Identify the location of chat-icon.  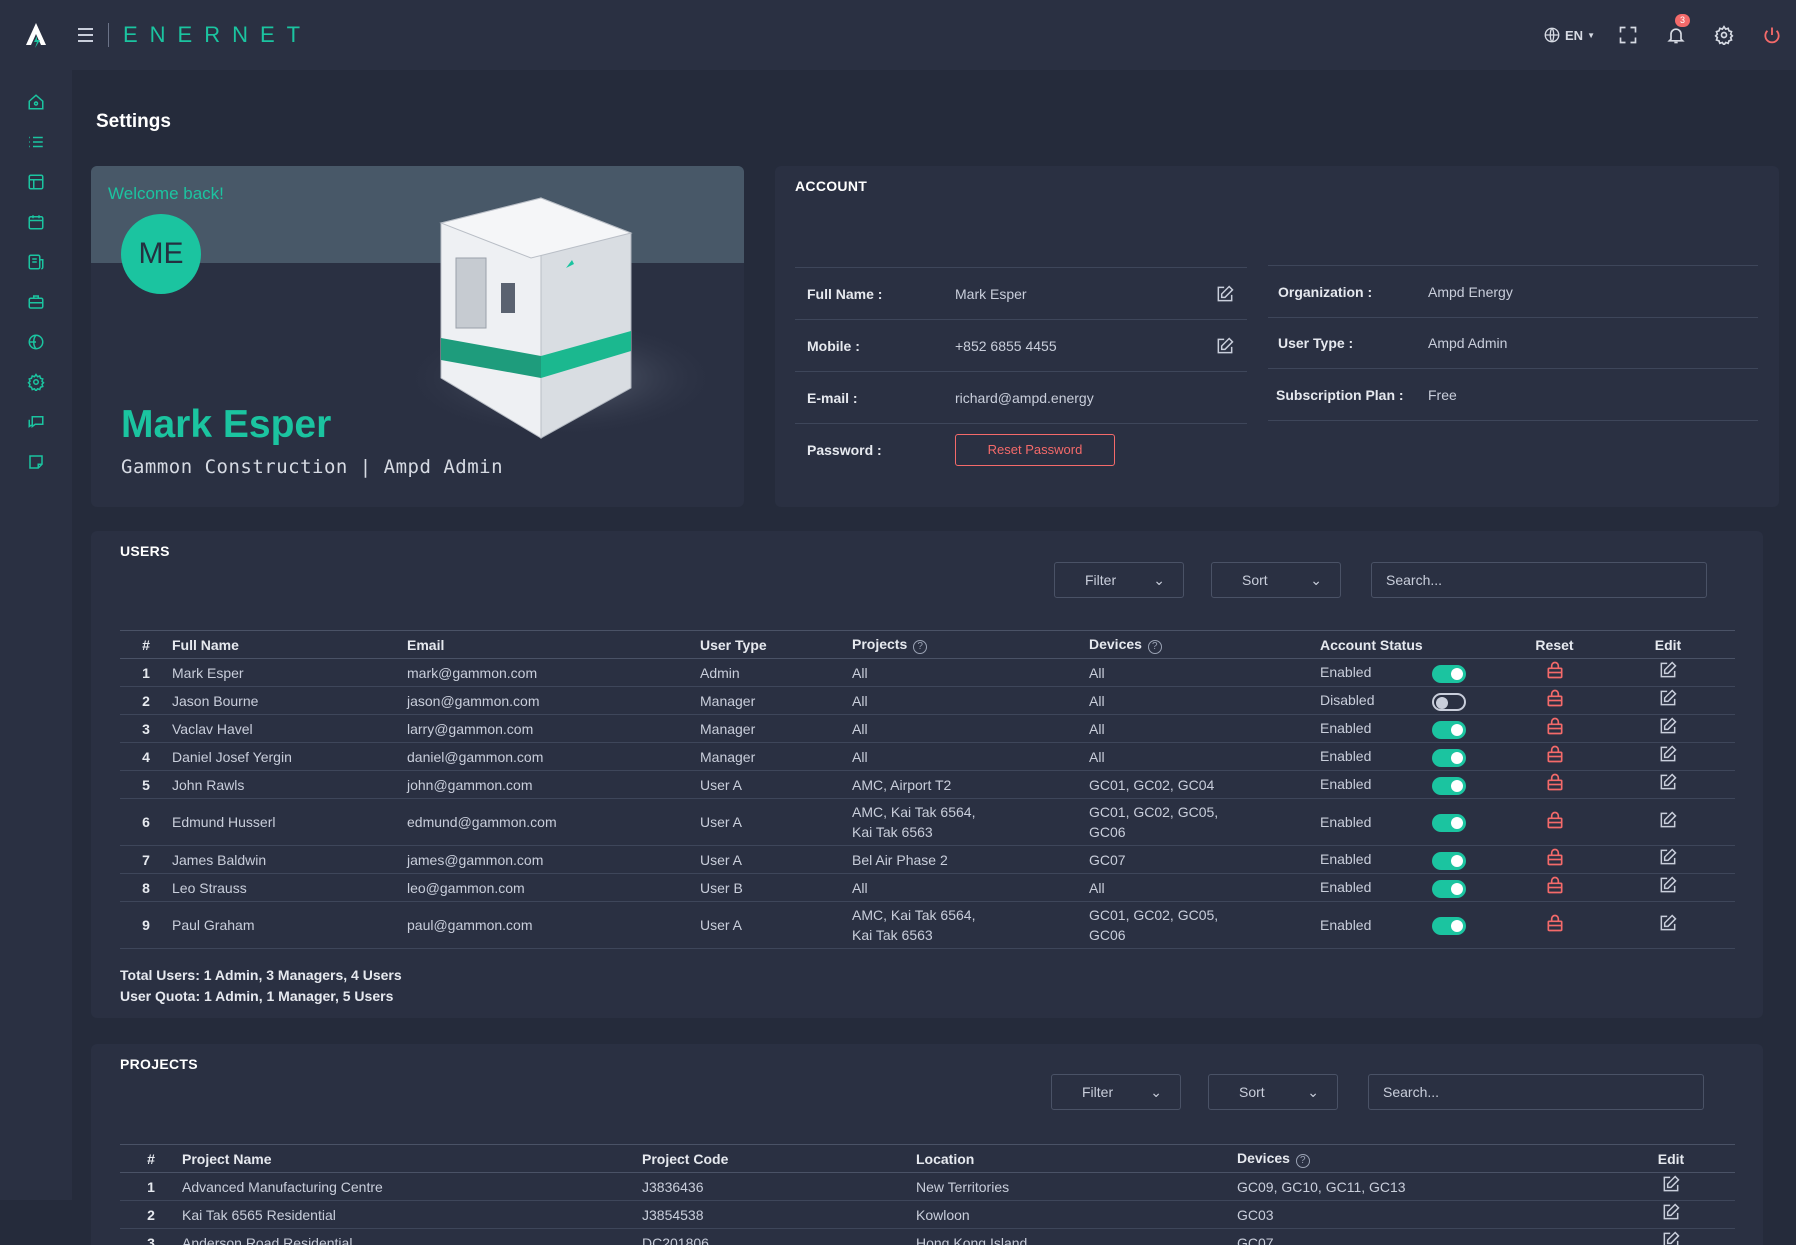
(36, 422).